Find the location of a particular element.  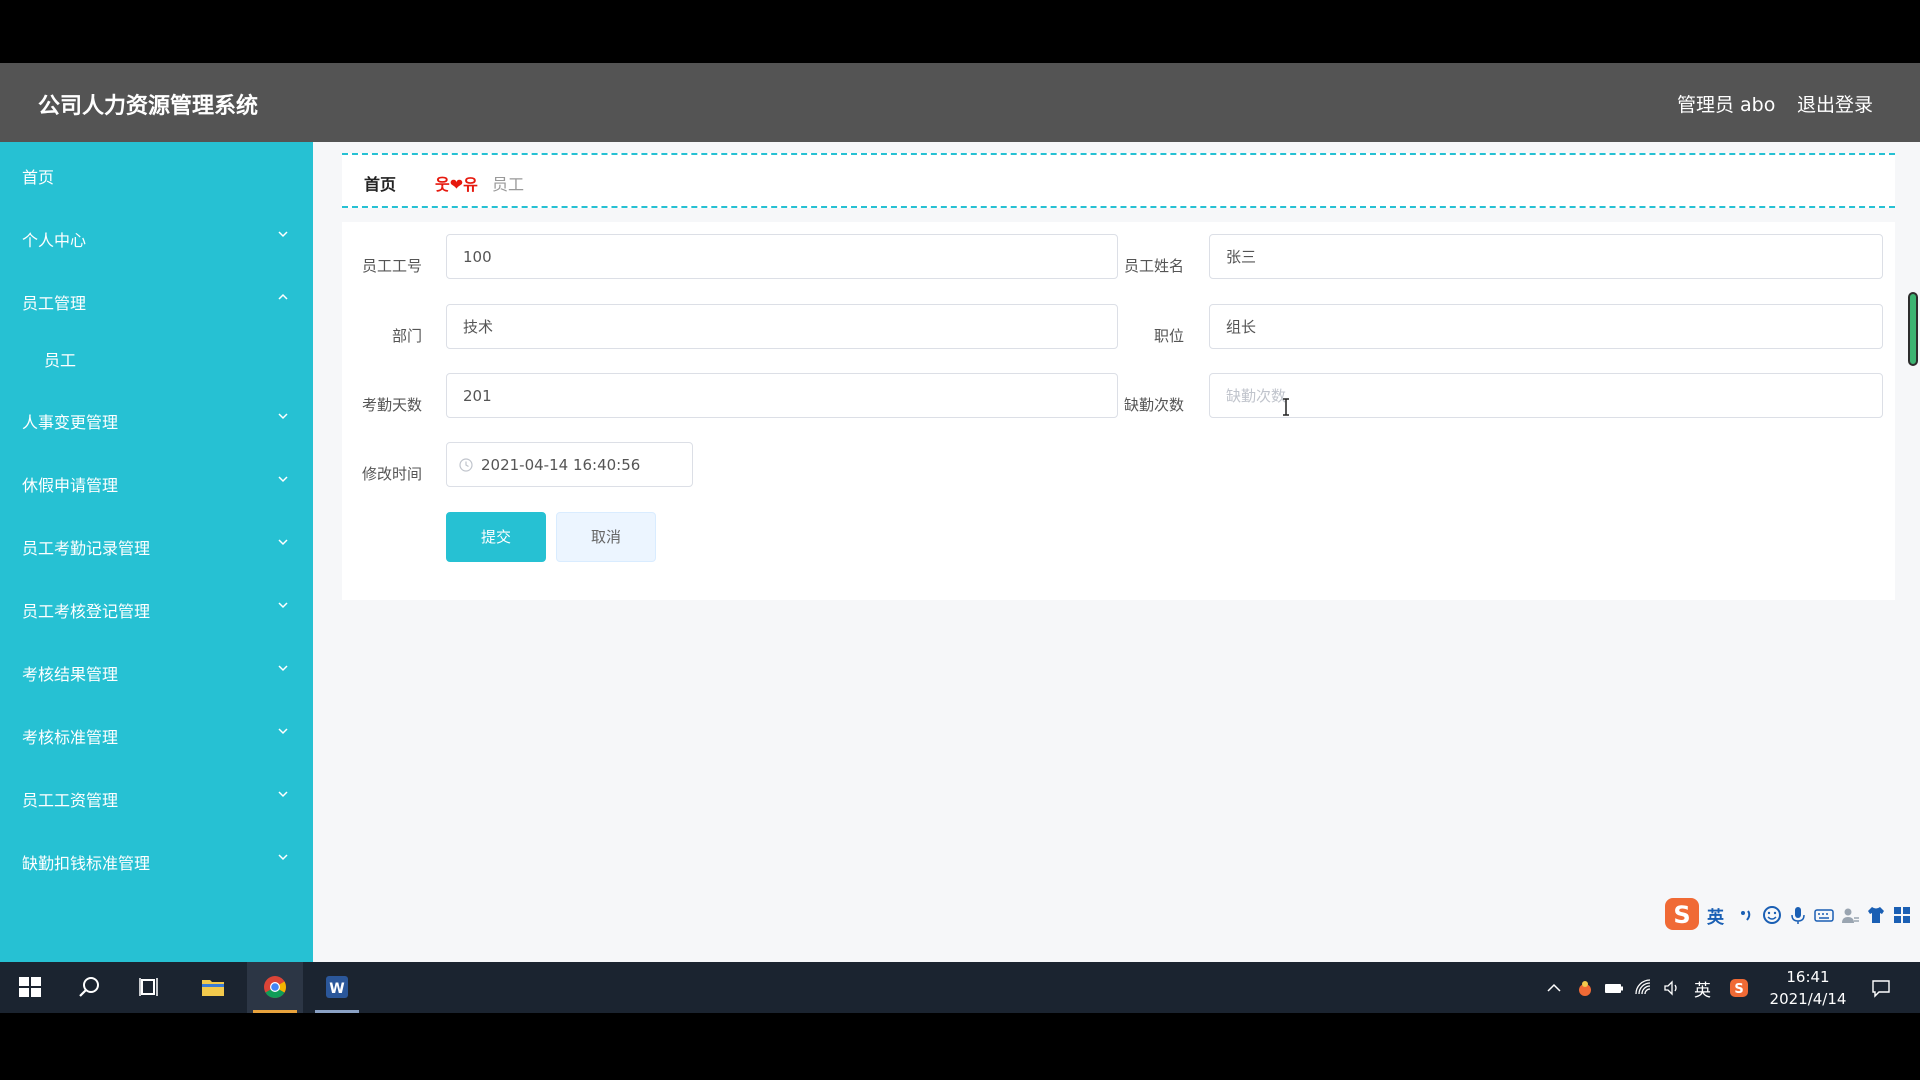

chrome-icon is located at coordinates (275, 987).